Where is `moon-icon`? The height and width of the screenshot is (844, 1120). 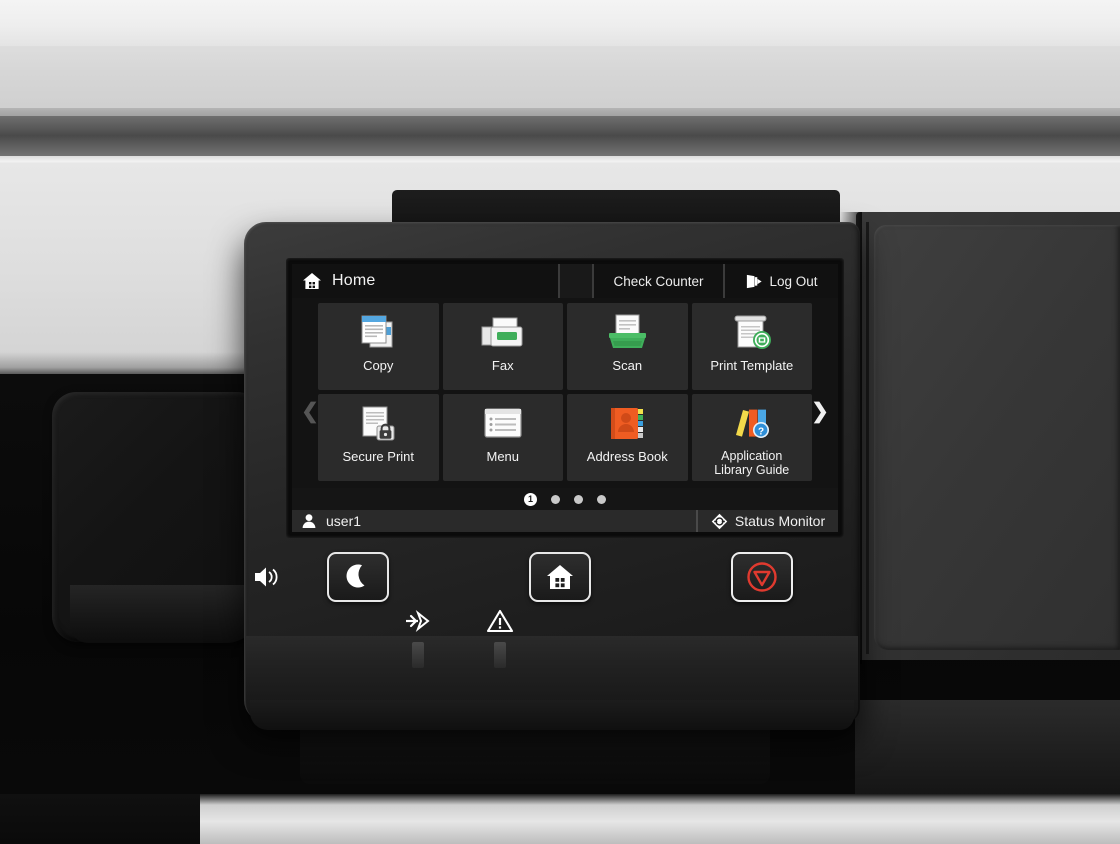 moon-icon is located at coordinates (358, 577).